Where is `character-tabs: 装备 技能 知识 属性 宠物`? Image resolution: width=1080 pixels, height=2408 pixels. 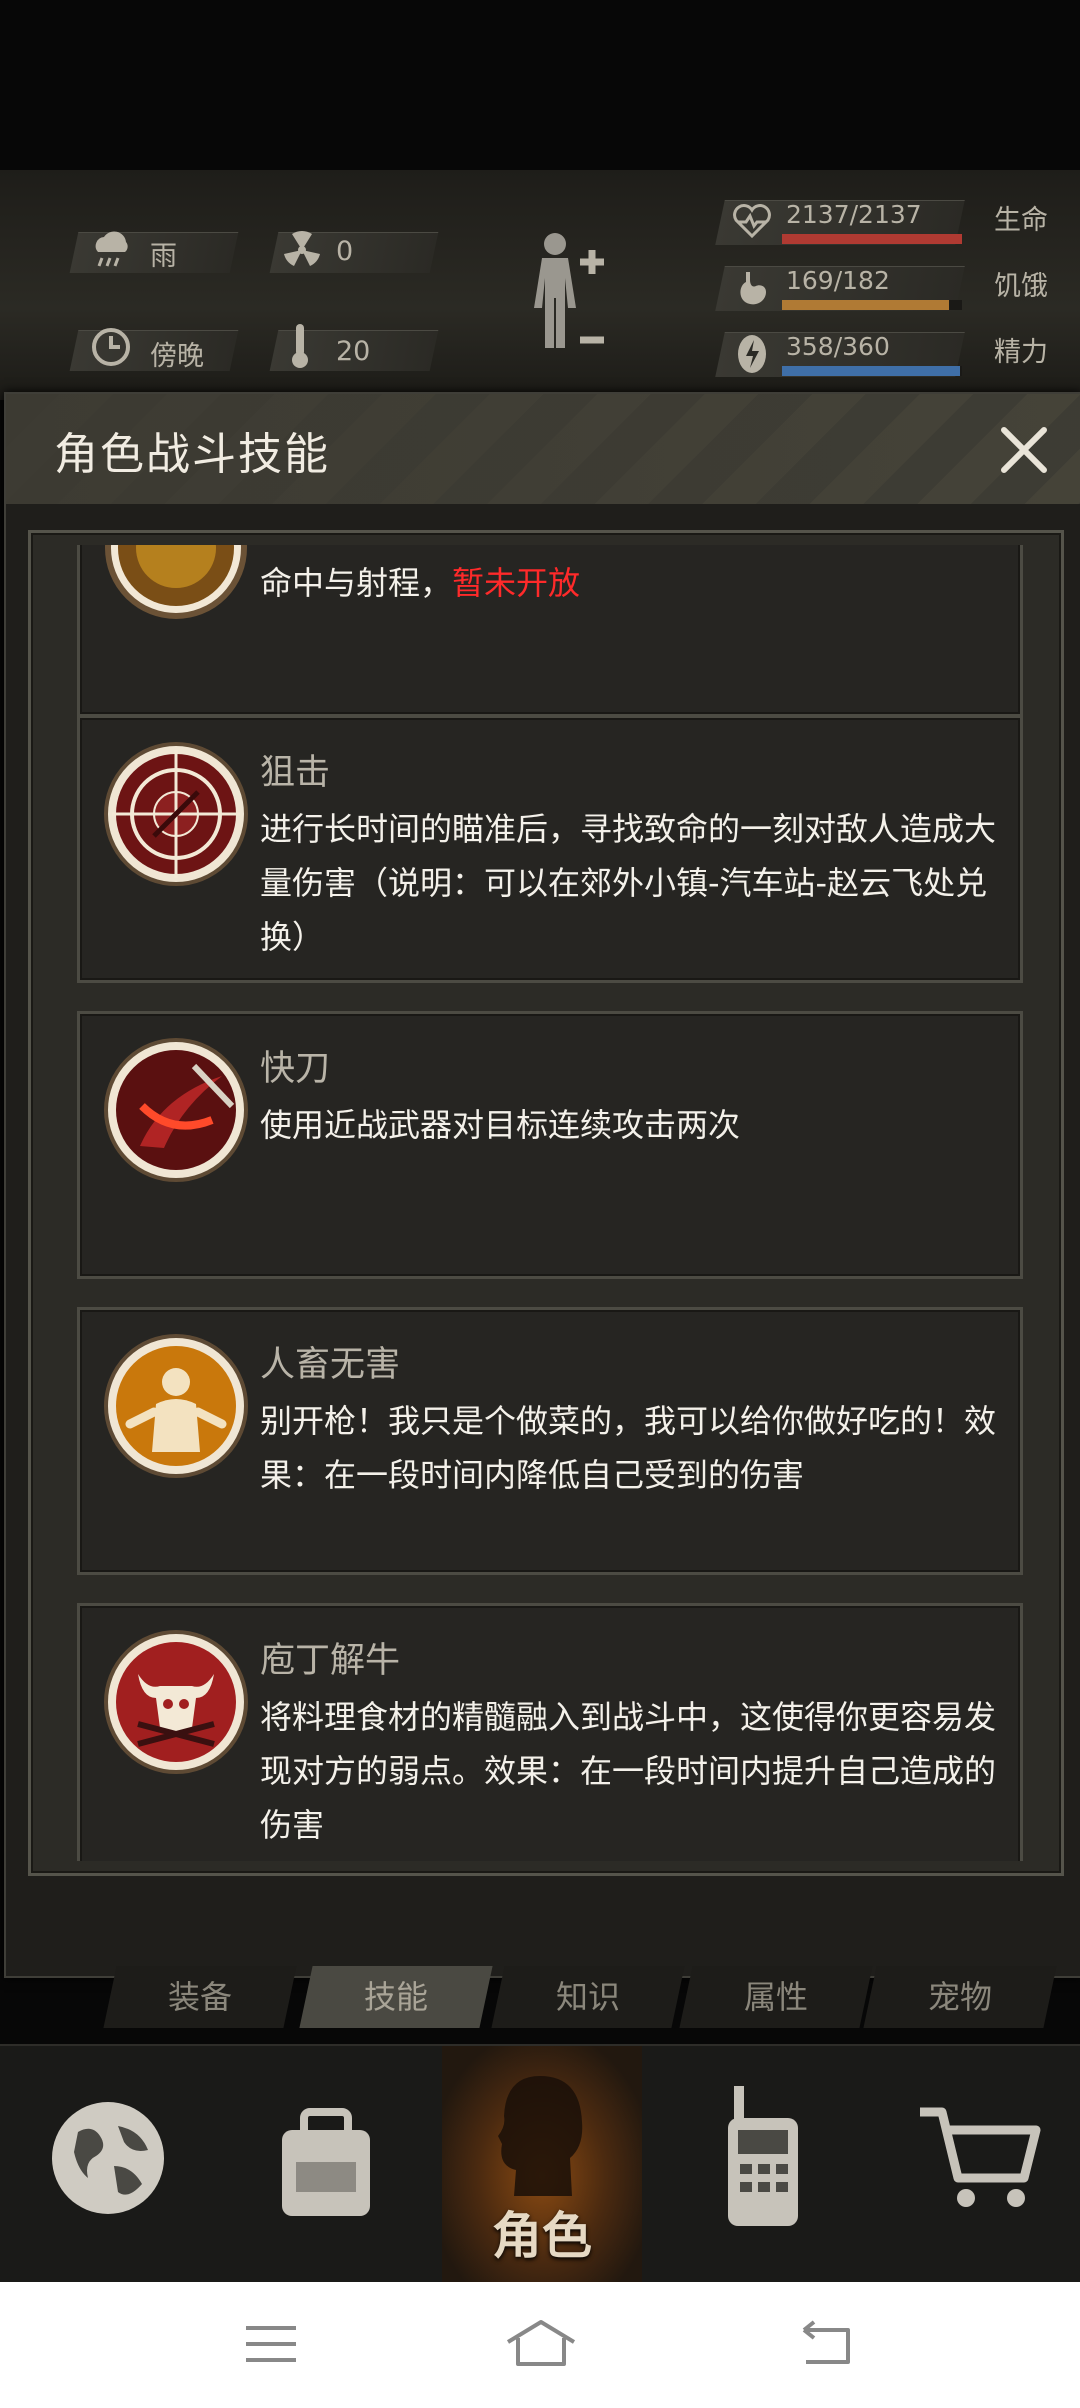
character-tabs: 装备 技能 知识 属性 宠物 is located at coordinates (580, 1998).